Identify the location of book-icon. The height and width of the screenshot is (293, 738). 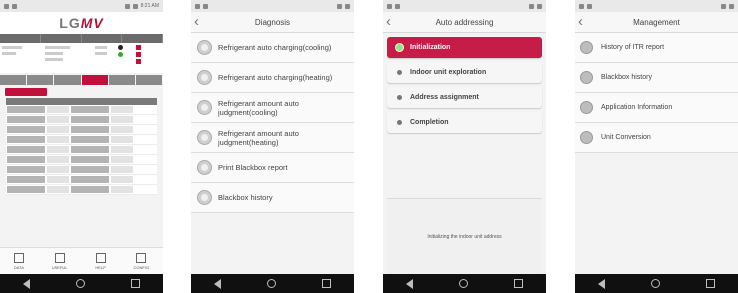
(100, 257).